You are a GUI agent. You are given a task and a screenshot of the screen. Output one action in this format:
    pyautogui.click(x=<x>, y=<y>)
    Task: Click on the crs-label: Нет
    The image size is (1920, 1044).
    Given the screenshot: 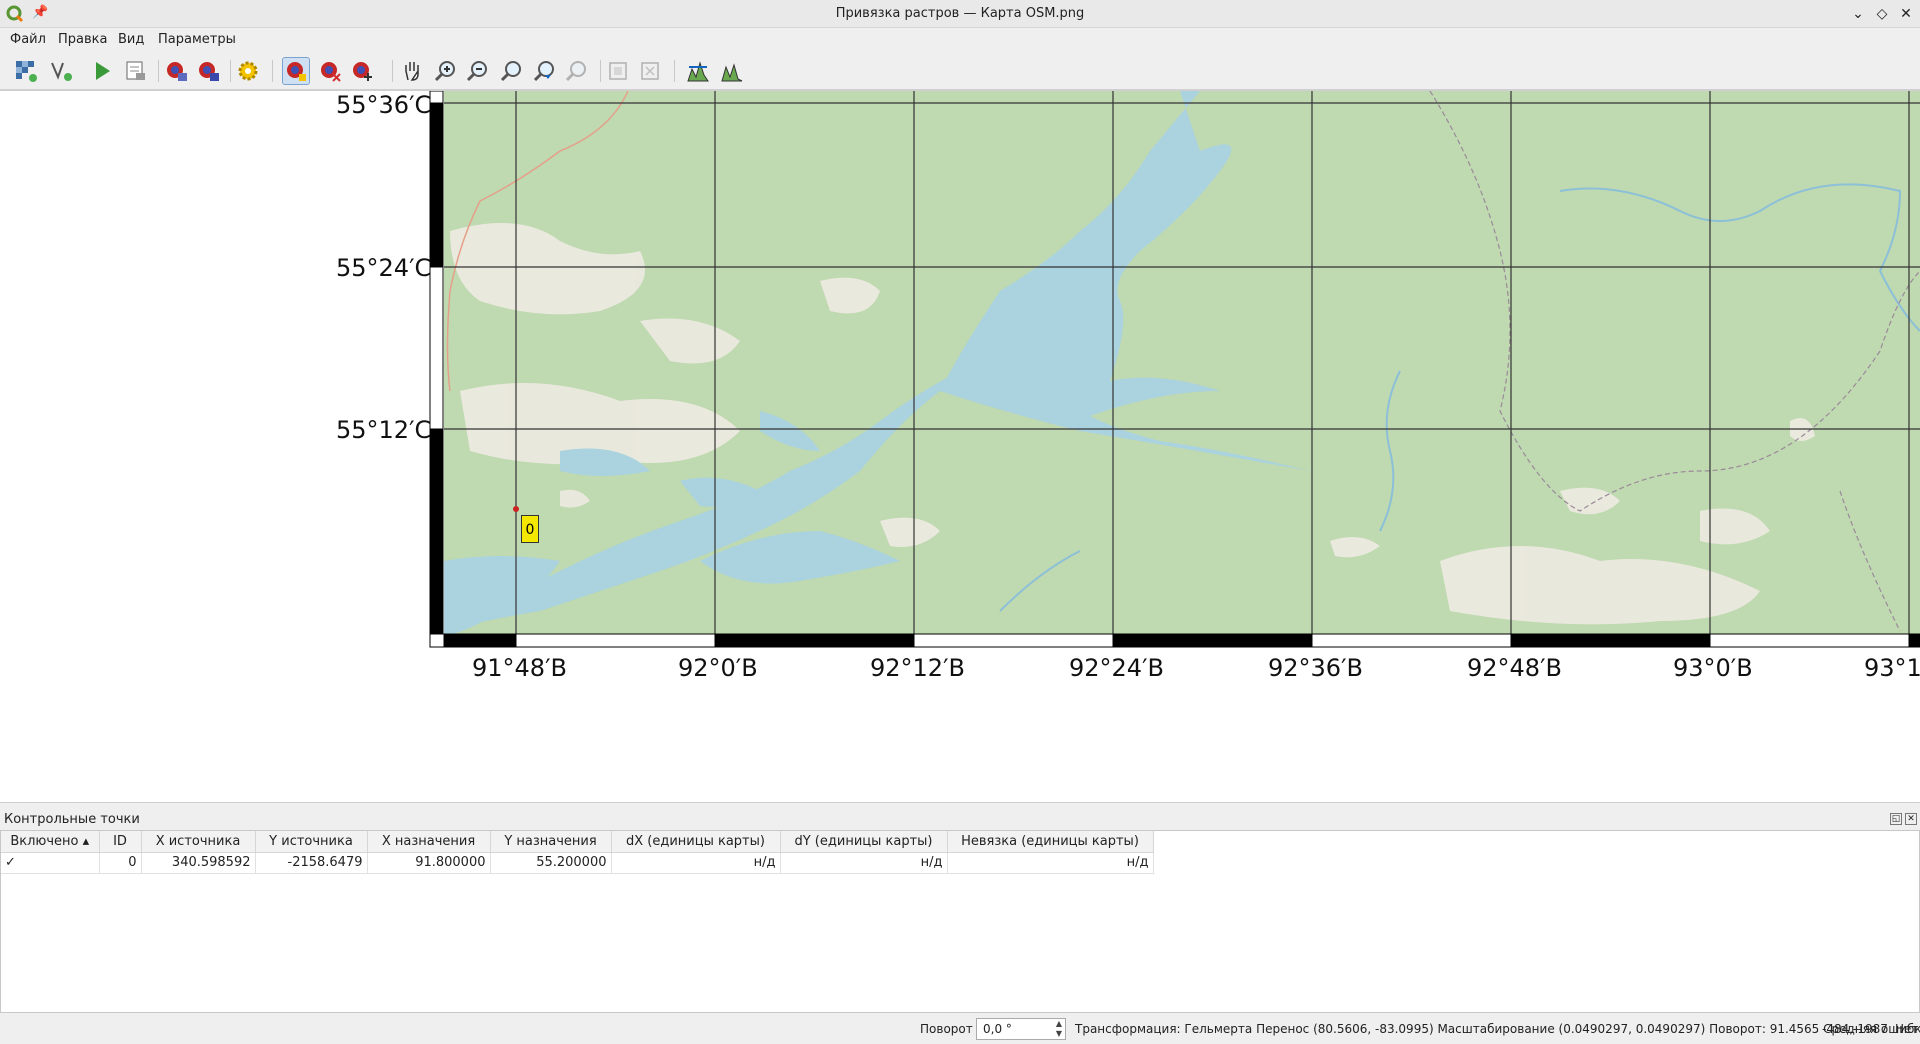 What is the action you would take?
    pyautogui.click(x=1906, y=1029)
    